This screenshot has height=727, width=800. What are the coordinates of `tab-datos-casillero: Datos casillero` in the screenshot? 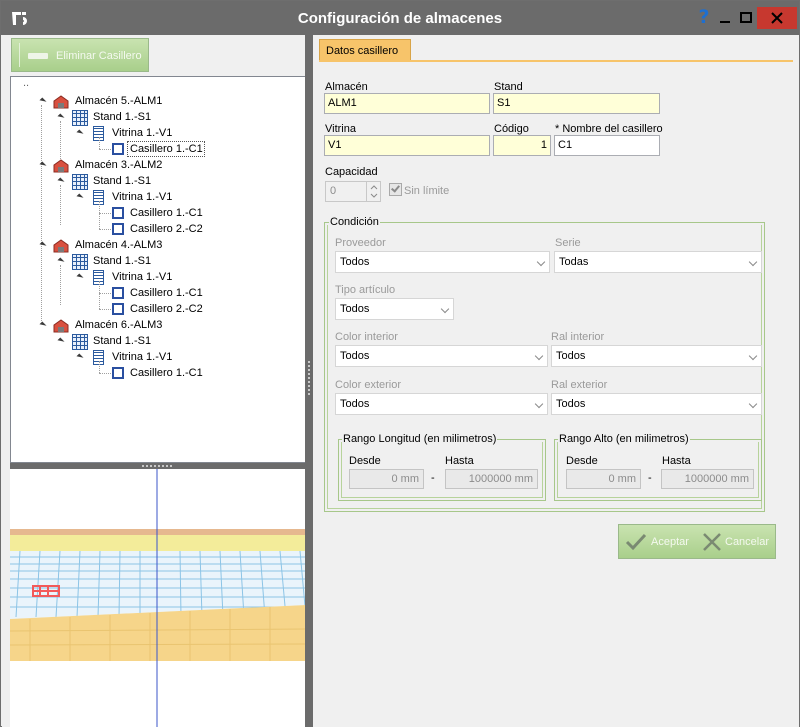 It's located at (365, 50).